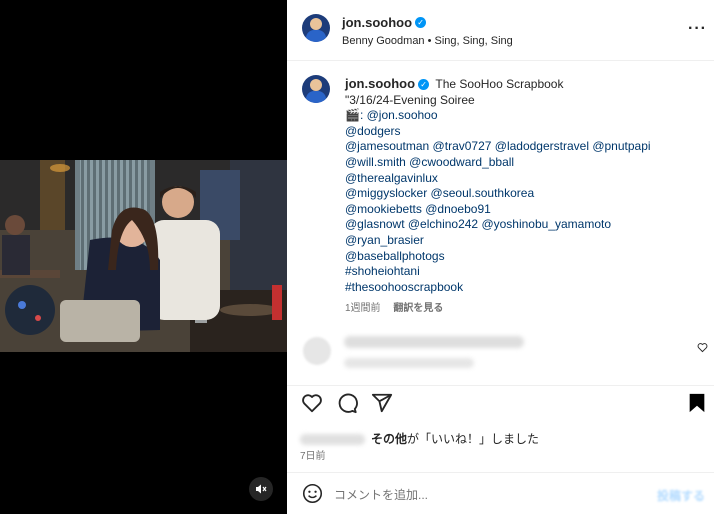  What do you see at coordinates (525, 116) in the screenshot?
I see `caption-line: 🎬: @jon.soohoo` at bounding box center [525, 116].